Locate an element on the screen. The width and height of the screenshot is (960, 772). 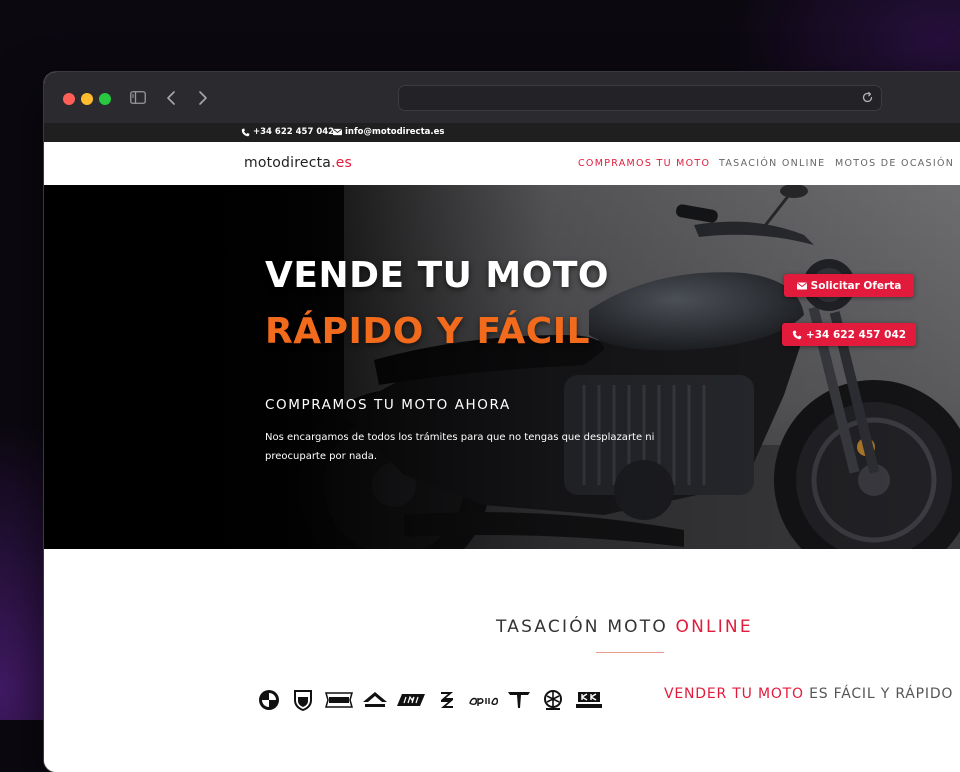
section-title: TASACIÓN MOTO ONLINE is located at coordinates (624, 627).